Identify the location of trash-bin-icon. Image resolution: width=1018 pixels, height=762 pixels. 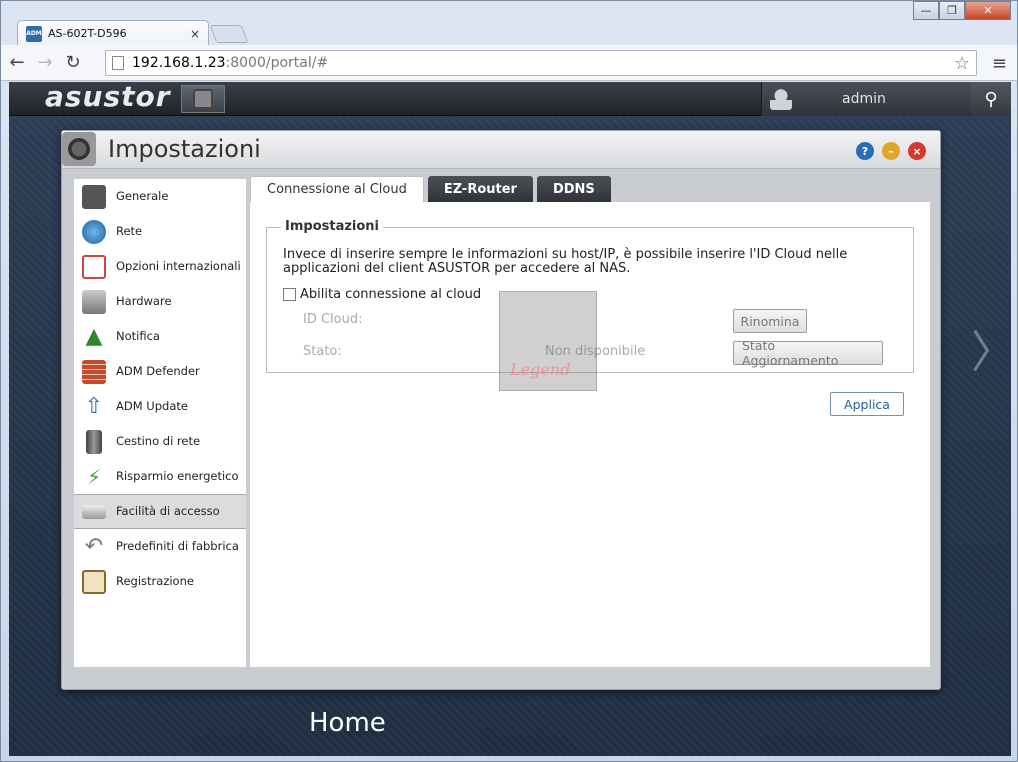
(94, 441).